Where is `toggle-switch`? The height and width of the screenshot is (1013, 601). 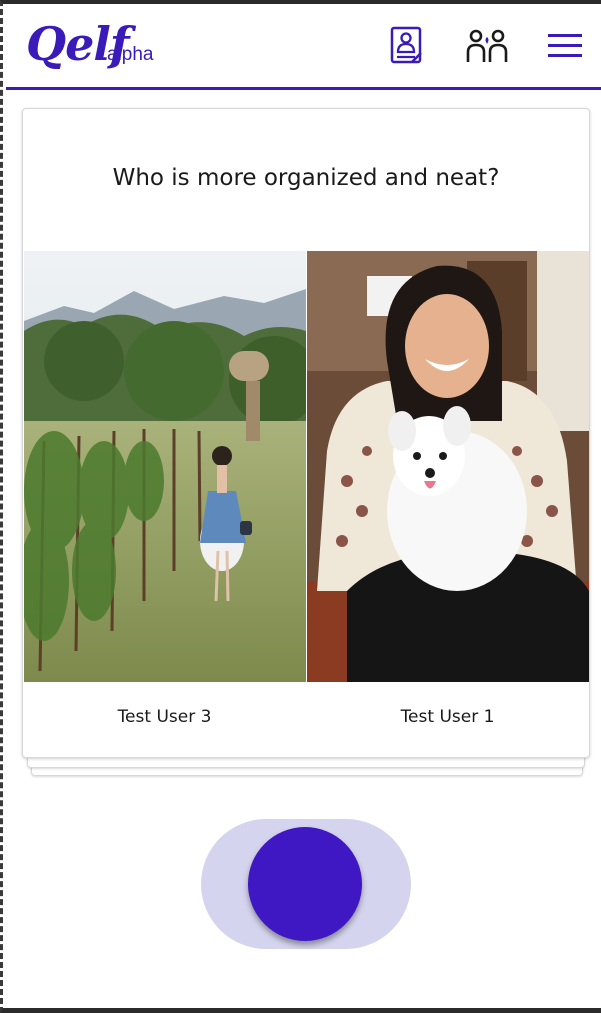 toggle-switch is located at coordinates (306, 884).